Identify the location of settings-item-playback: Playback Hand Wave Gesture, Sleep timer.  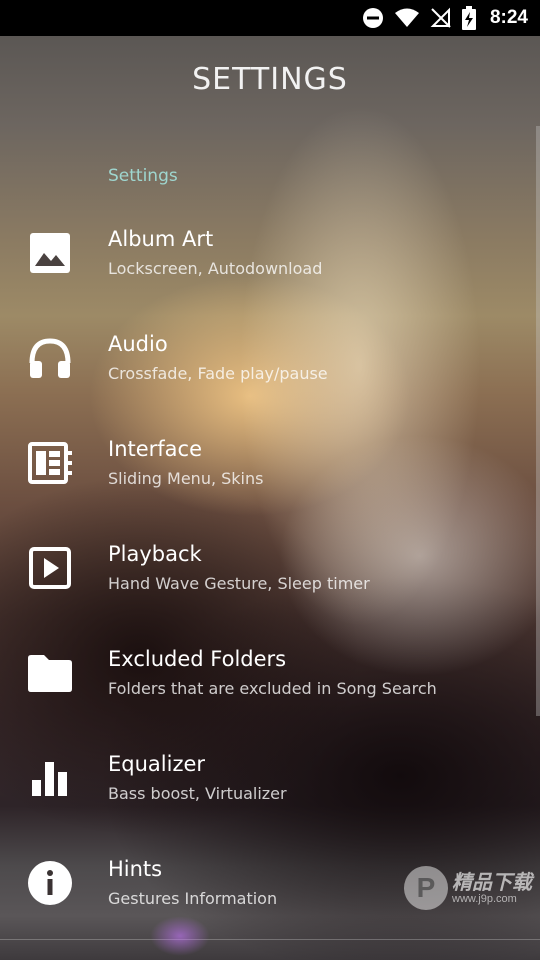
(270, 568).